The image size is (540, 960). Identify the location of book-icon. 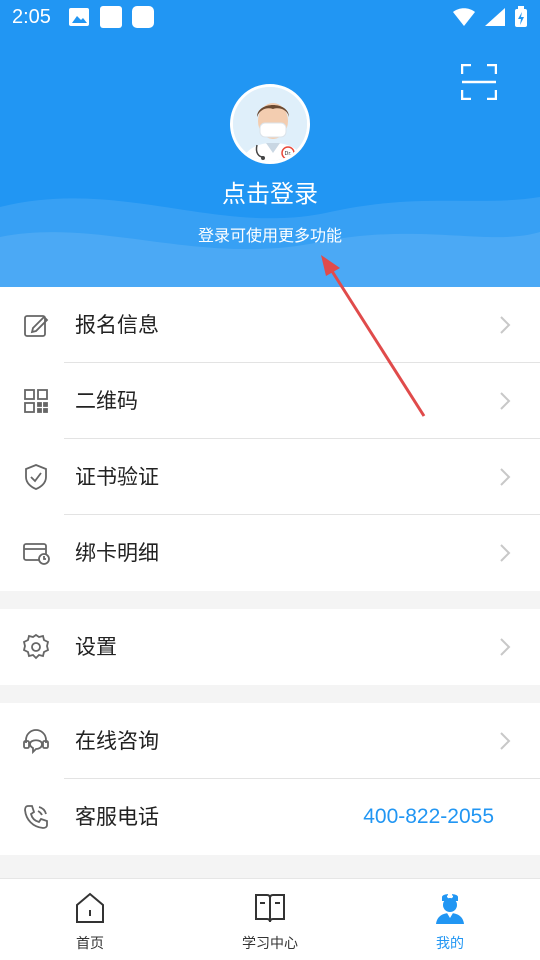
(270, 908).